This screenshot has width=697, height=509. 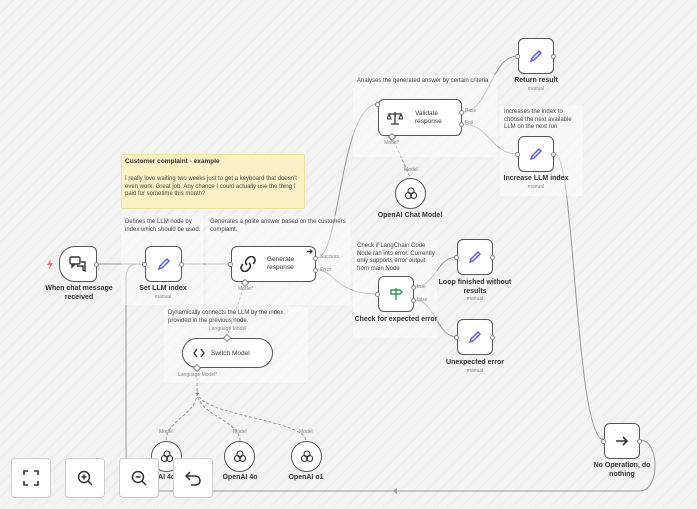 What do you see at coordinates (456, 337) in the screenshot?
I see `unexpected-input-port` at bounding box center [456, 337].